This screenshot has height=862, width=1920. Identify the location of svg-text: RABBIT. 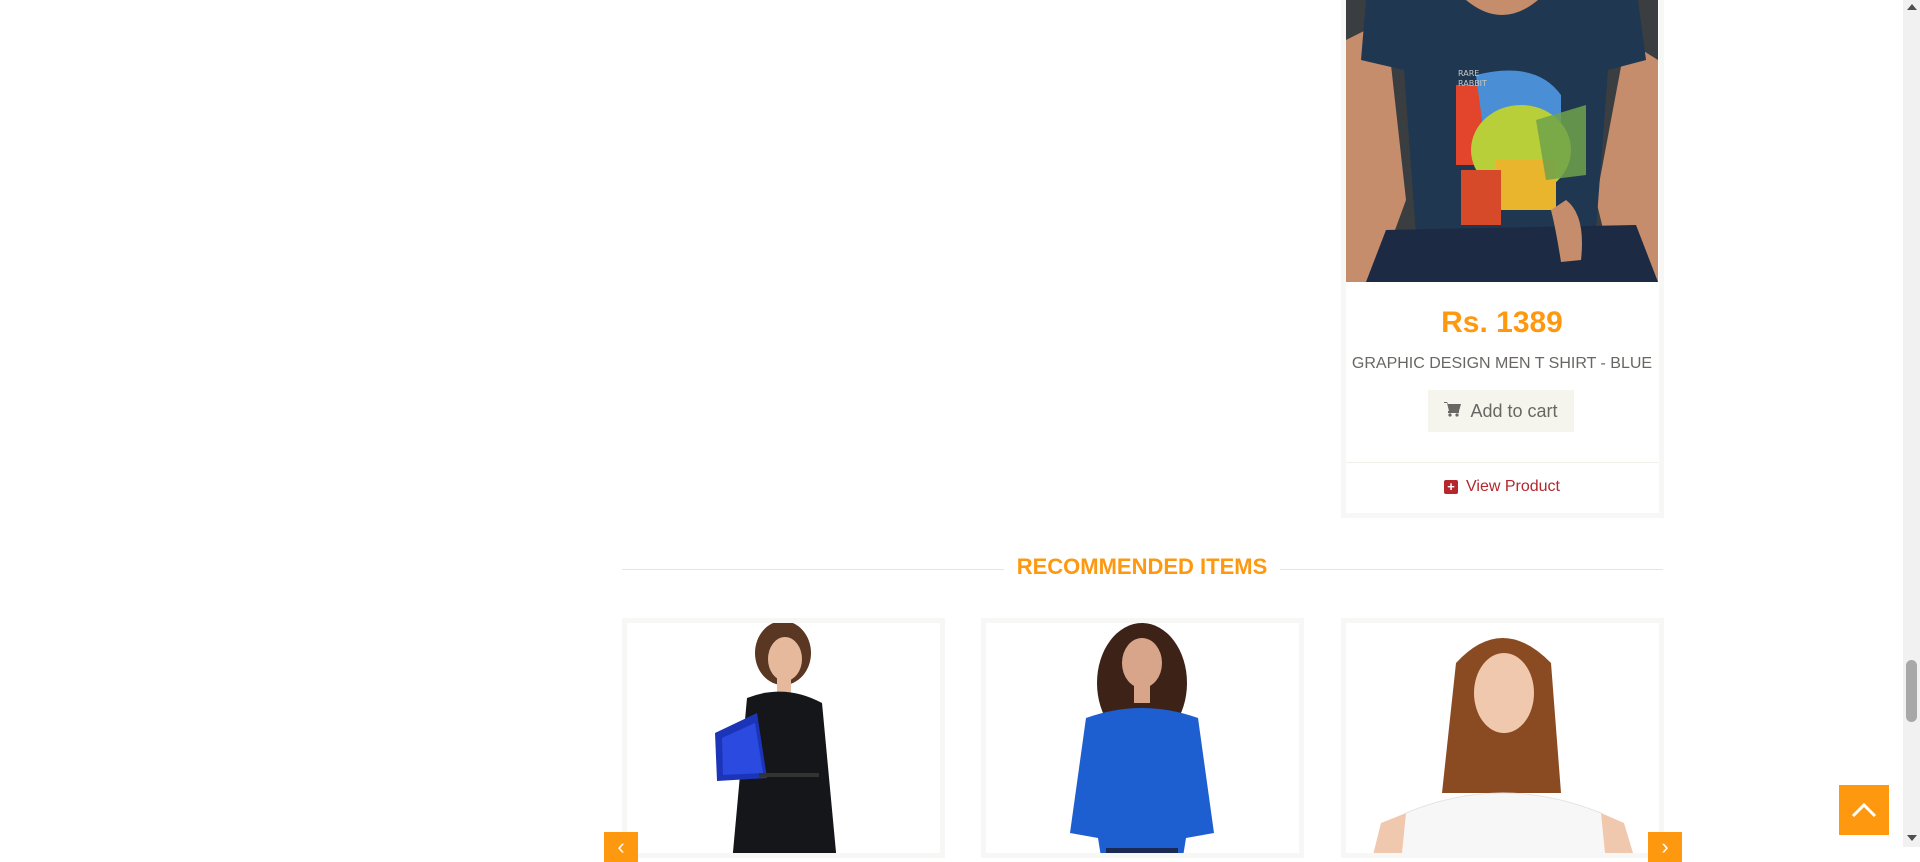
(1472, 83).